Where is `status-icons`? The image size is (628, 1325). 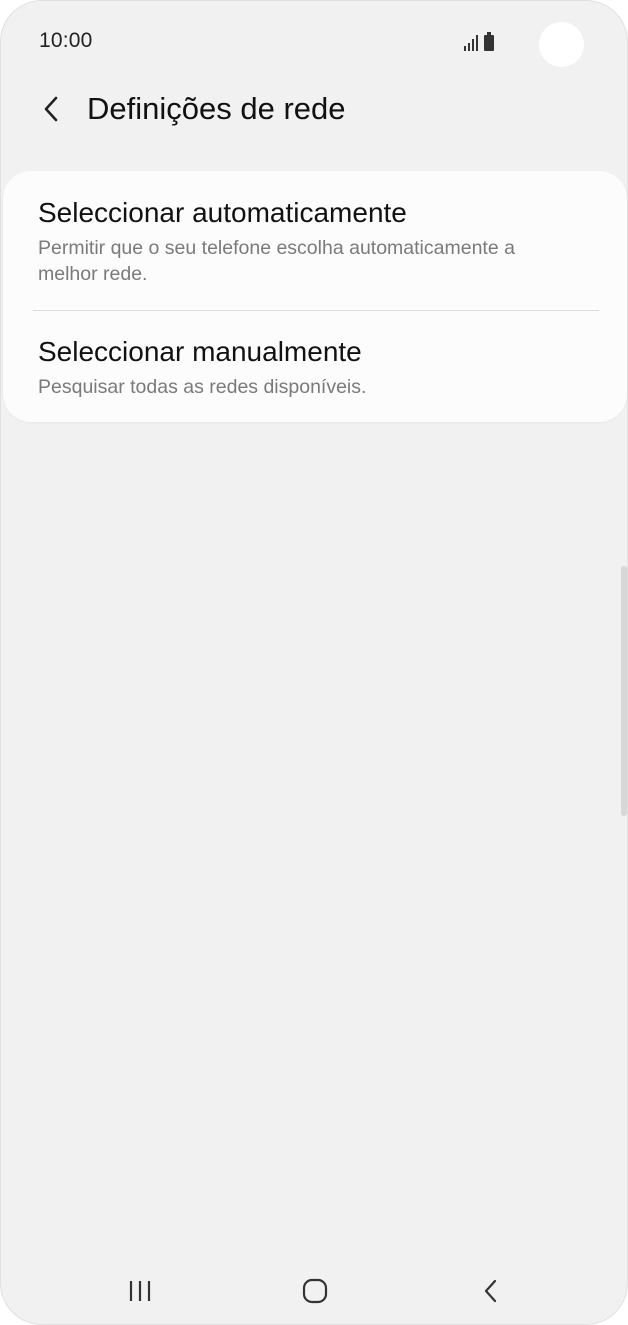 status-icons is located at coordinates (479, 41).